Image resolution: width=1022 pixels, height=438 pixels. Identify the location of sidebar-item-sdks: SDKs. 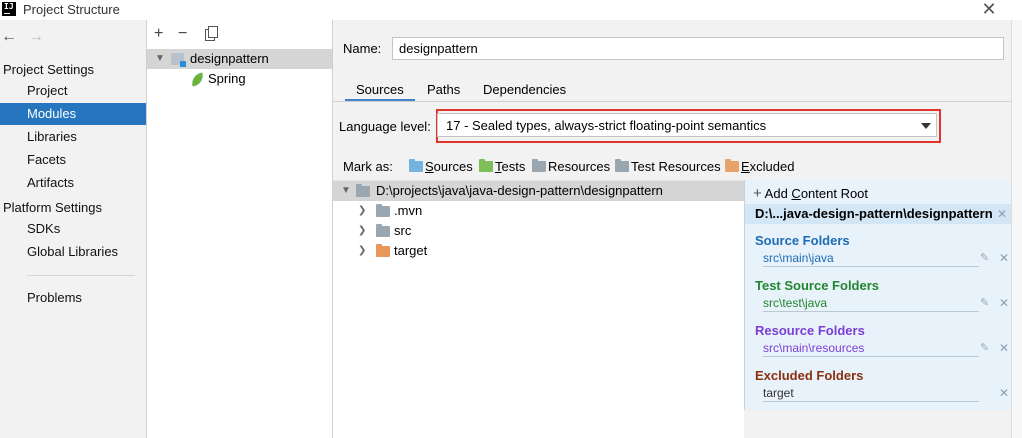
(73, 229).